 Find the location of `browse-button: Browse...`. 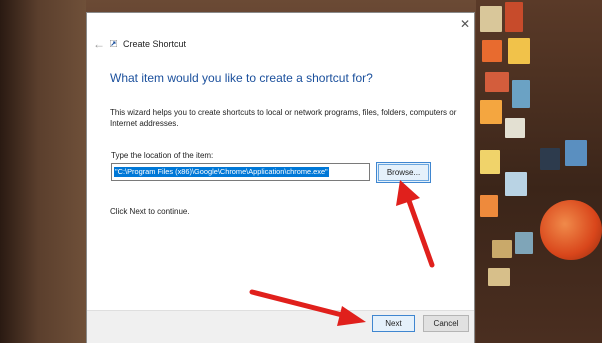

browse-button: Browse... is located at coordinates (403, 172).